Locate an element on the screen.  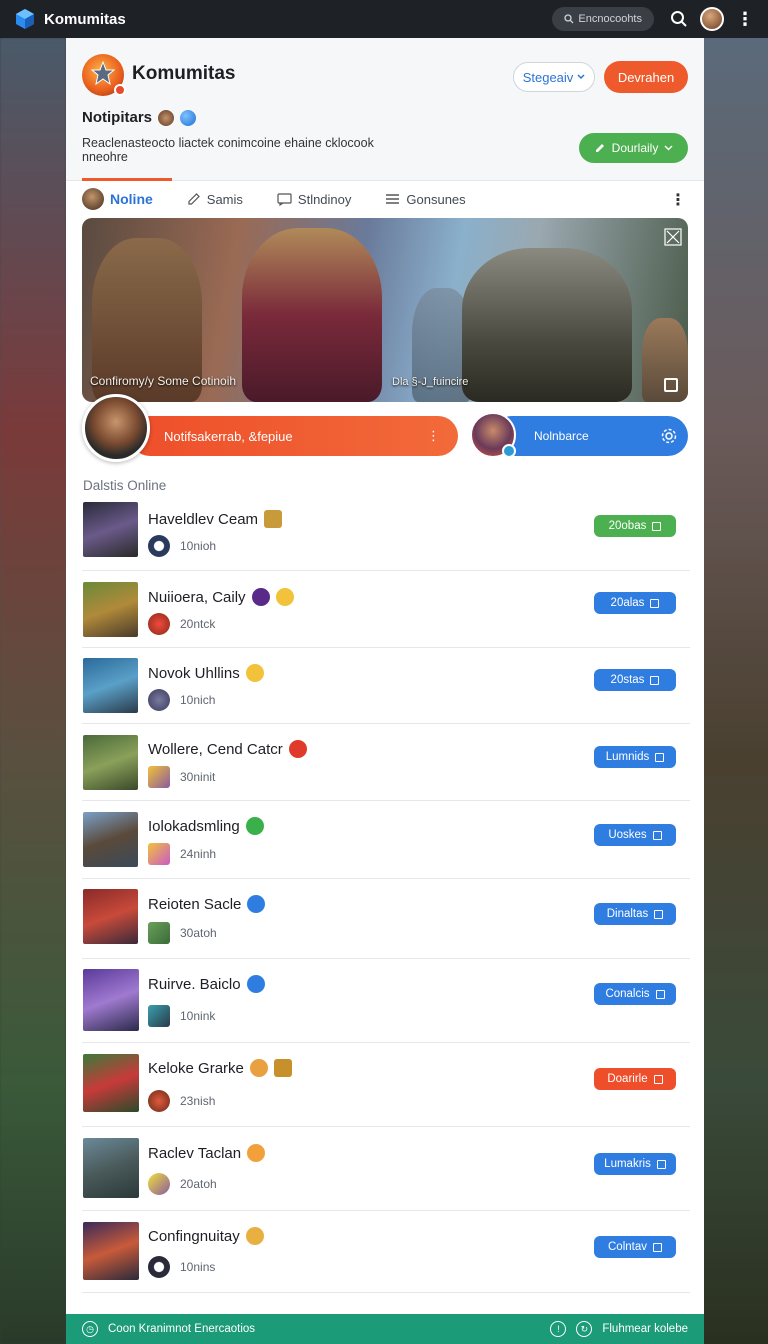
item-meta: 10nioh is located at coordinates (182, 546).